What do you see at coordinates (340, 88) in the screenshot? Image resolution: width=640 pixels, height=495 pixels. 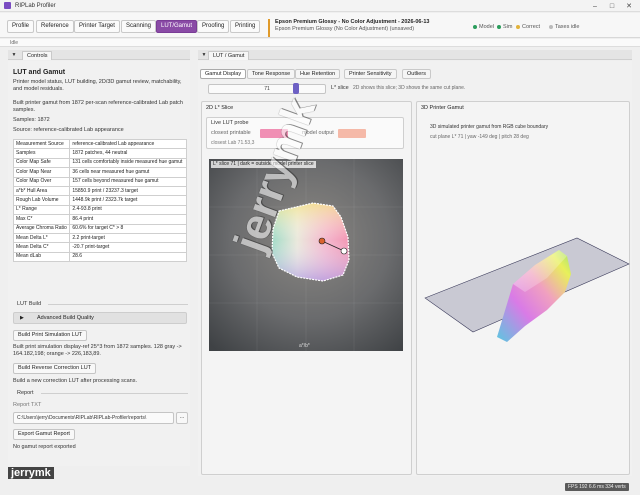 I see `slice-label: L* slice` at bounding box center [340, 88].